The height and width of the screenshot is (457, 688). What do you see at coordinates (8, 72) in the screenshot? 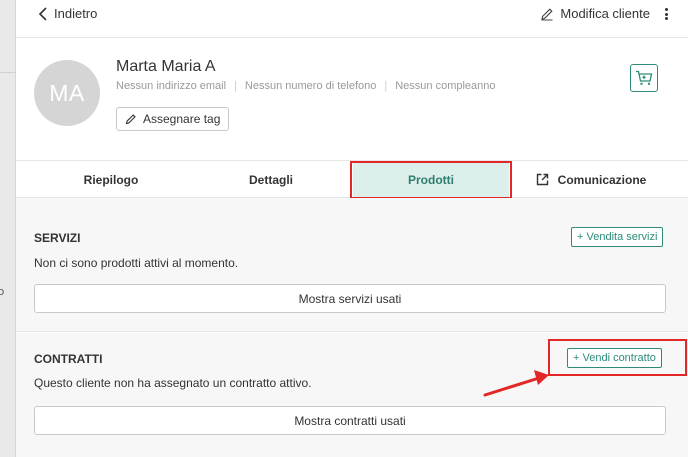
I see `background-divider` at bounding box center [8, 72].